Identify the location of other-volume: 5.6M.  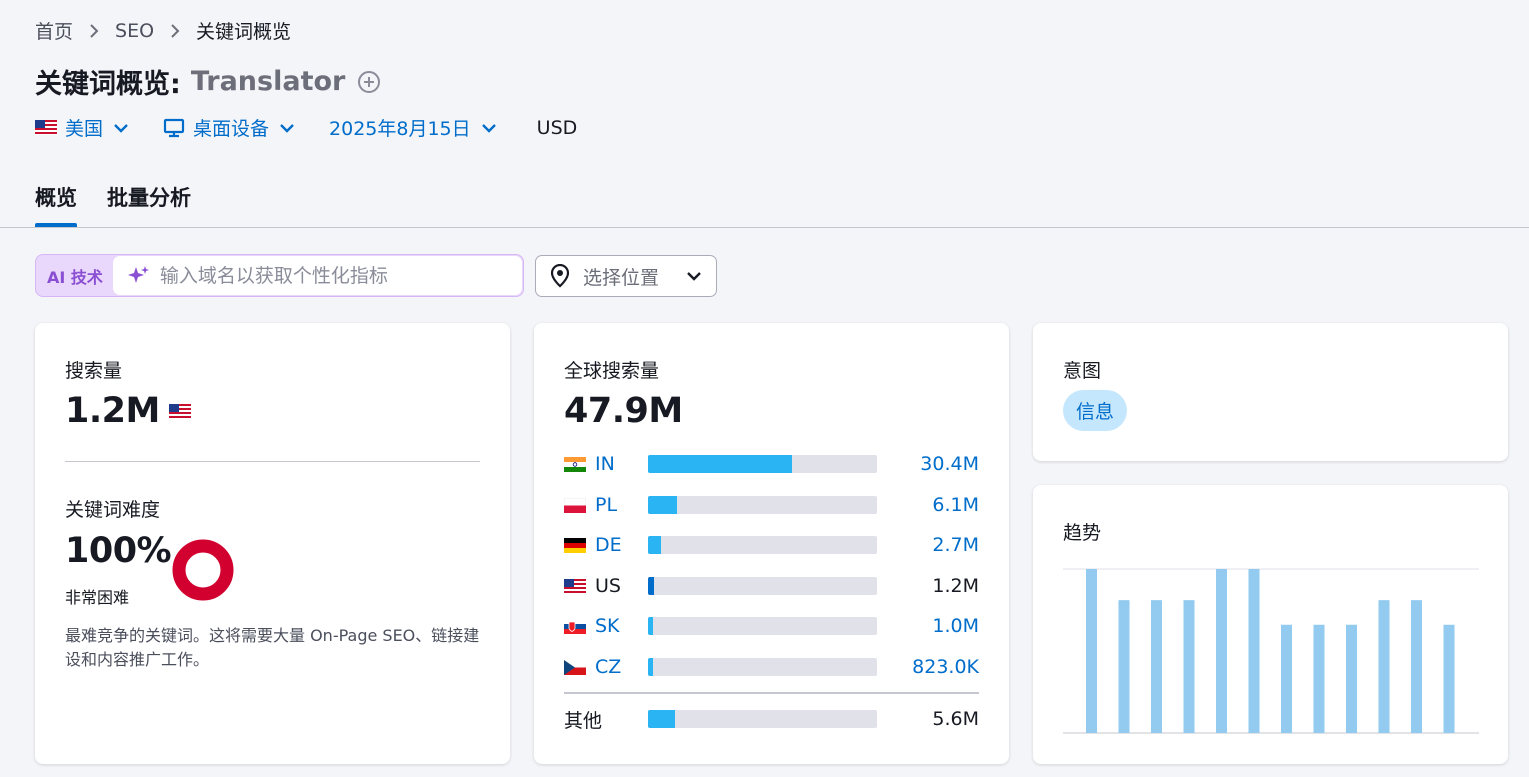
(955, 719).